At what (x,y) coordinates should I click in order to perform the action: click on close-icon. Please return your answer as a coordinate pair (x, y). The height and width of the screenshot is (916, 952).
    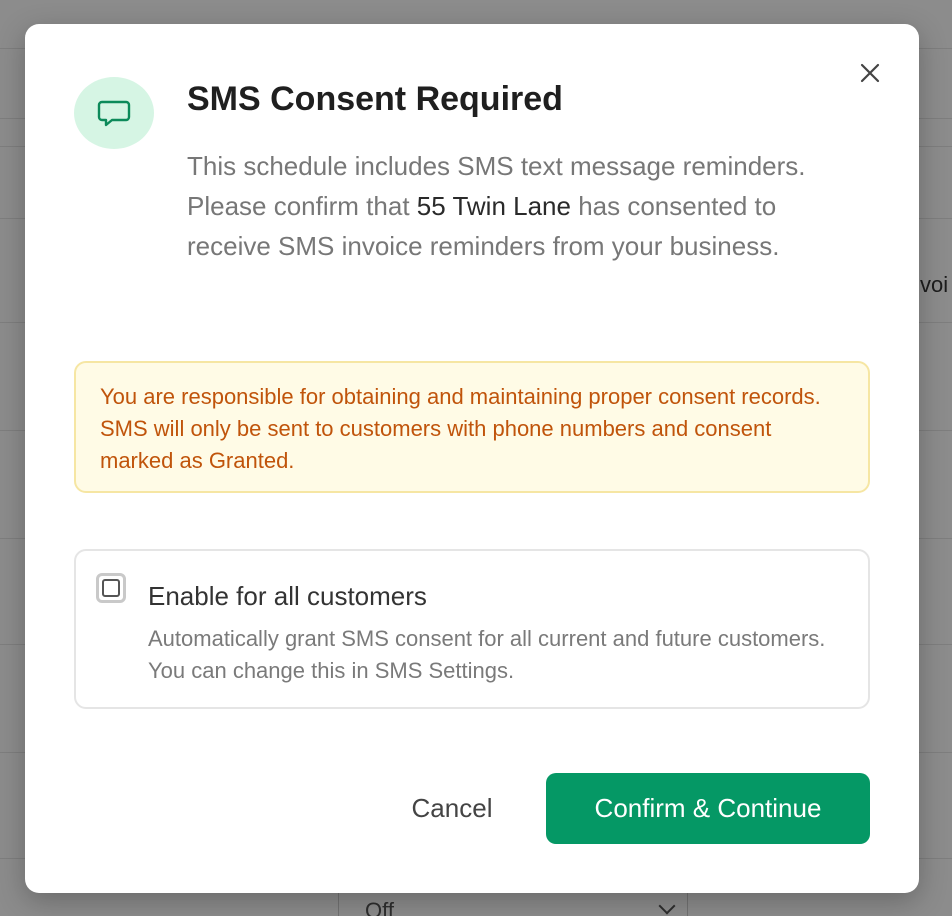
    Looking at the image, I should click on (870, 73).